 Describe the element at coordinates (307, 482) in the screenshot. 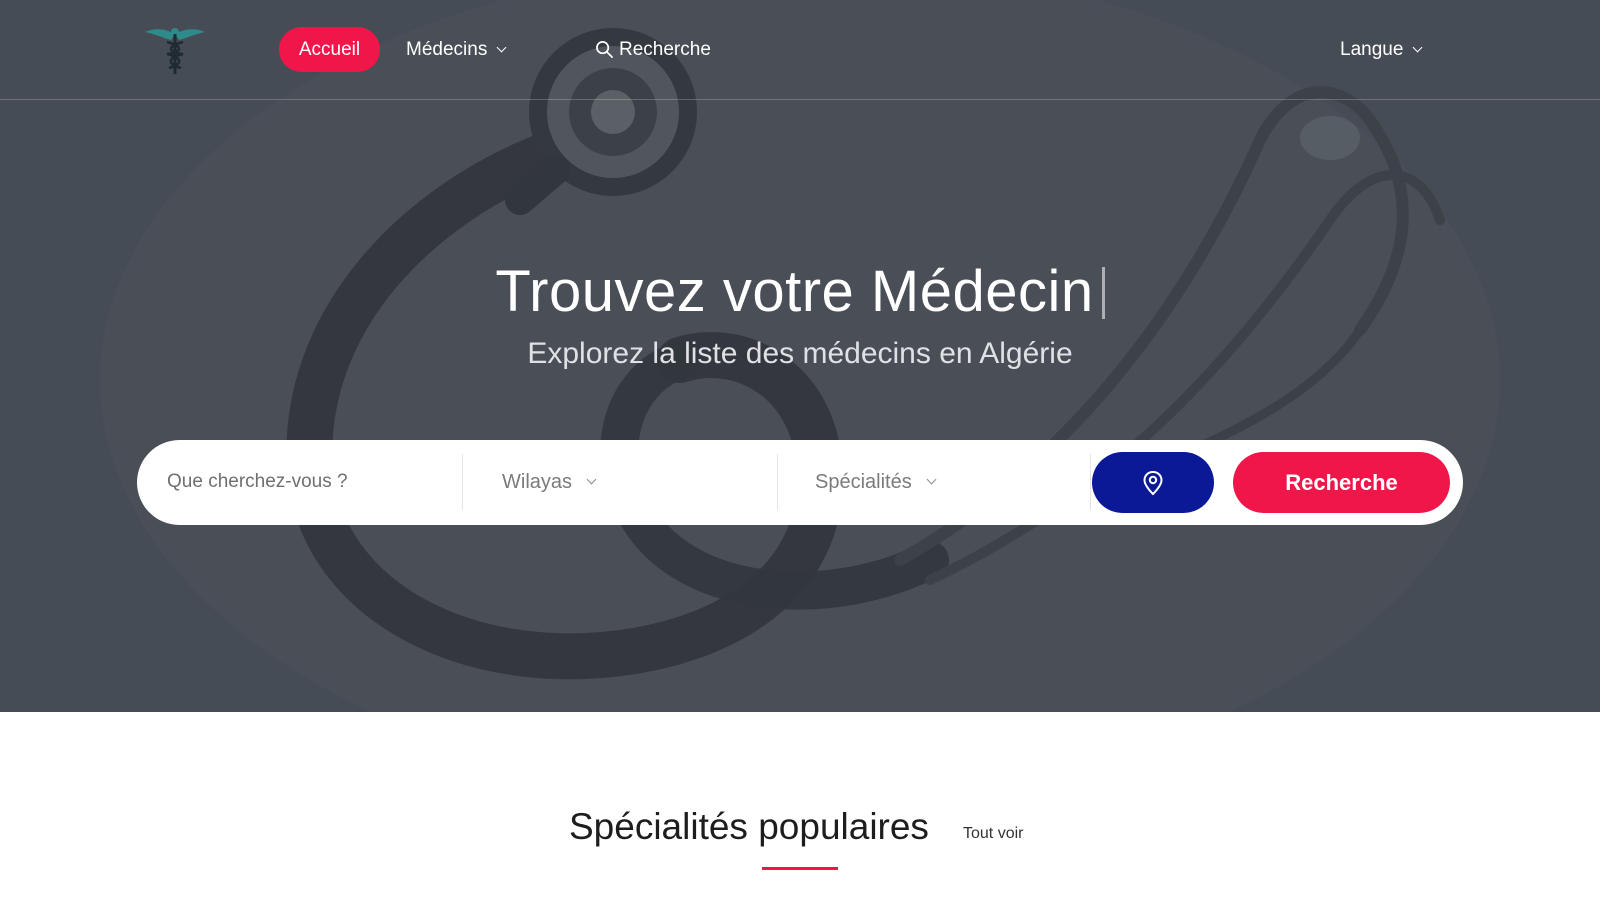

I see `search-input` at that location.